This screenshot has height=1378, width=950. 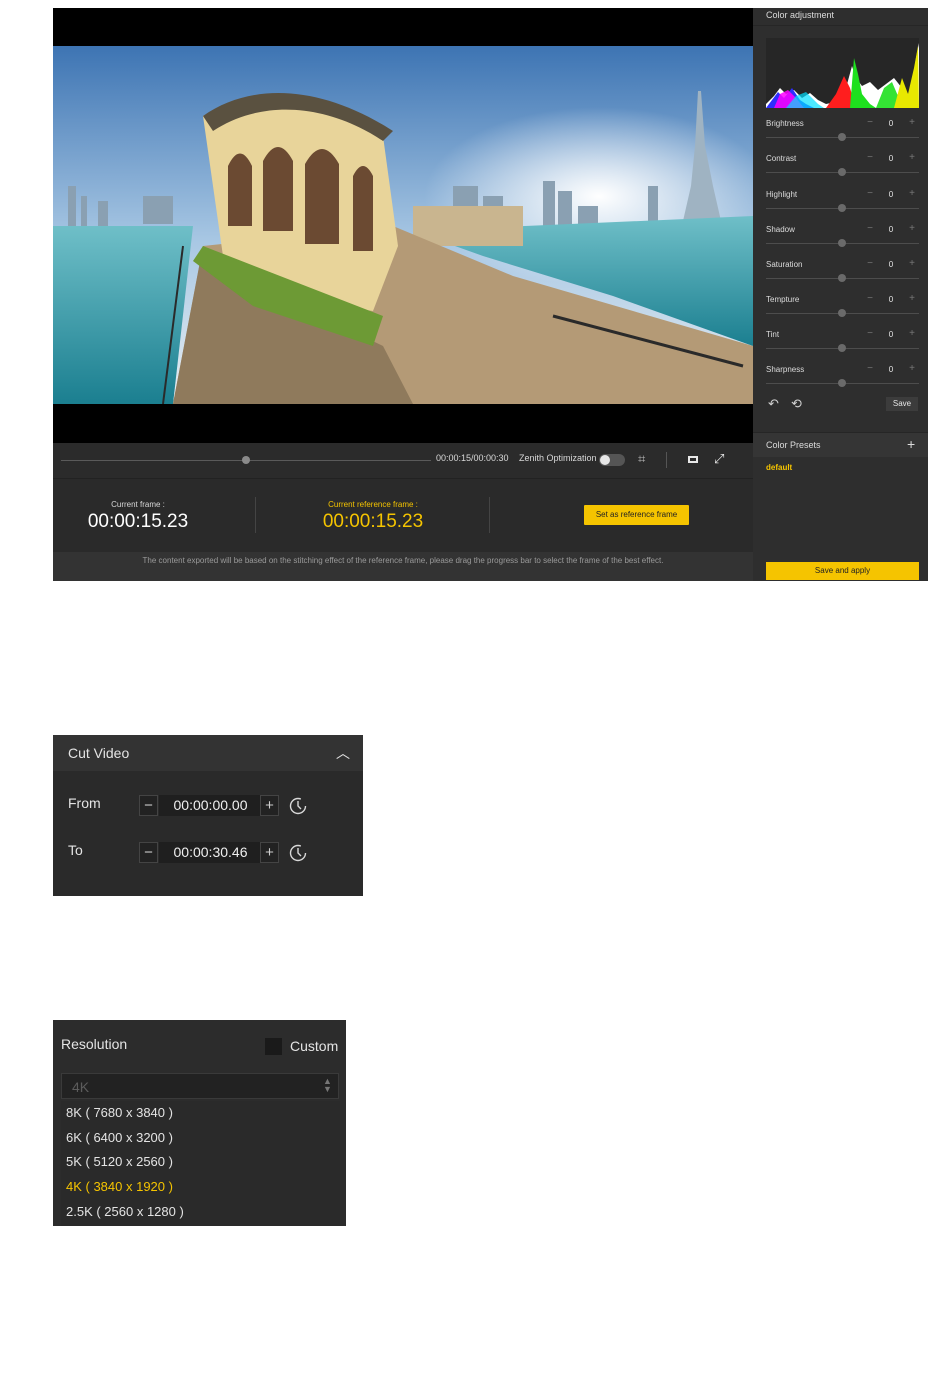 I want to click on slider-saturation: Saturation − 0 +, so click(x=842, y=274).